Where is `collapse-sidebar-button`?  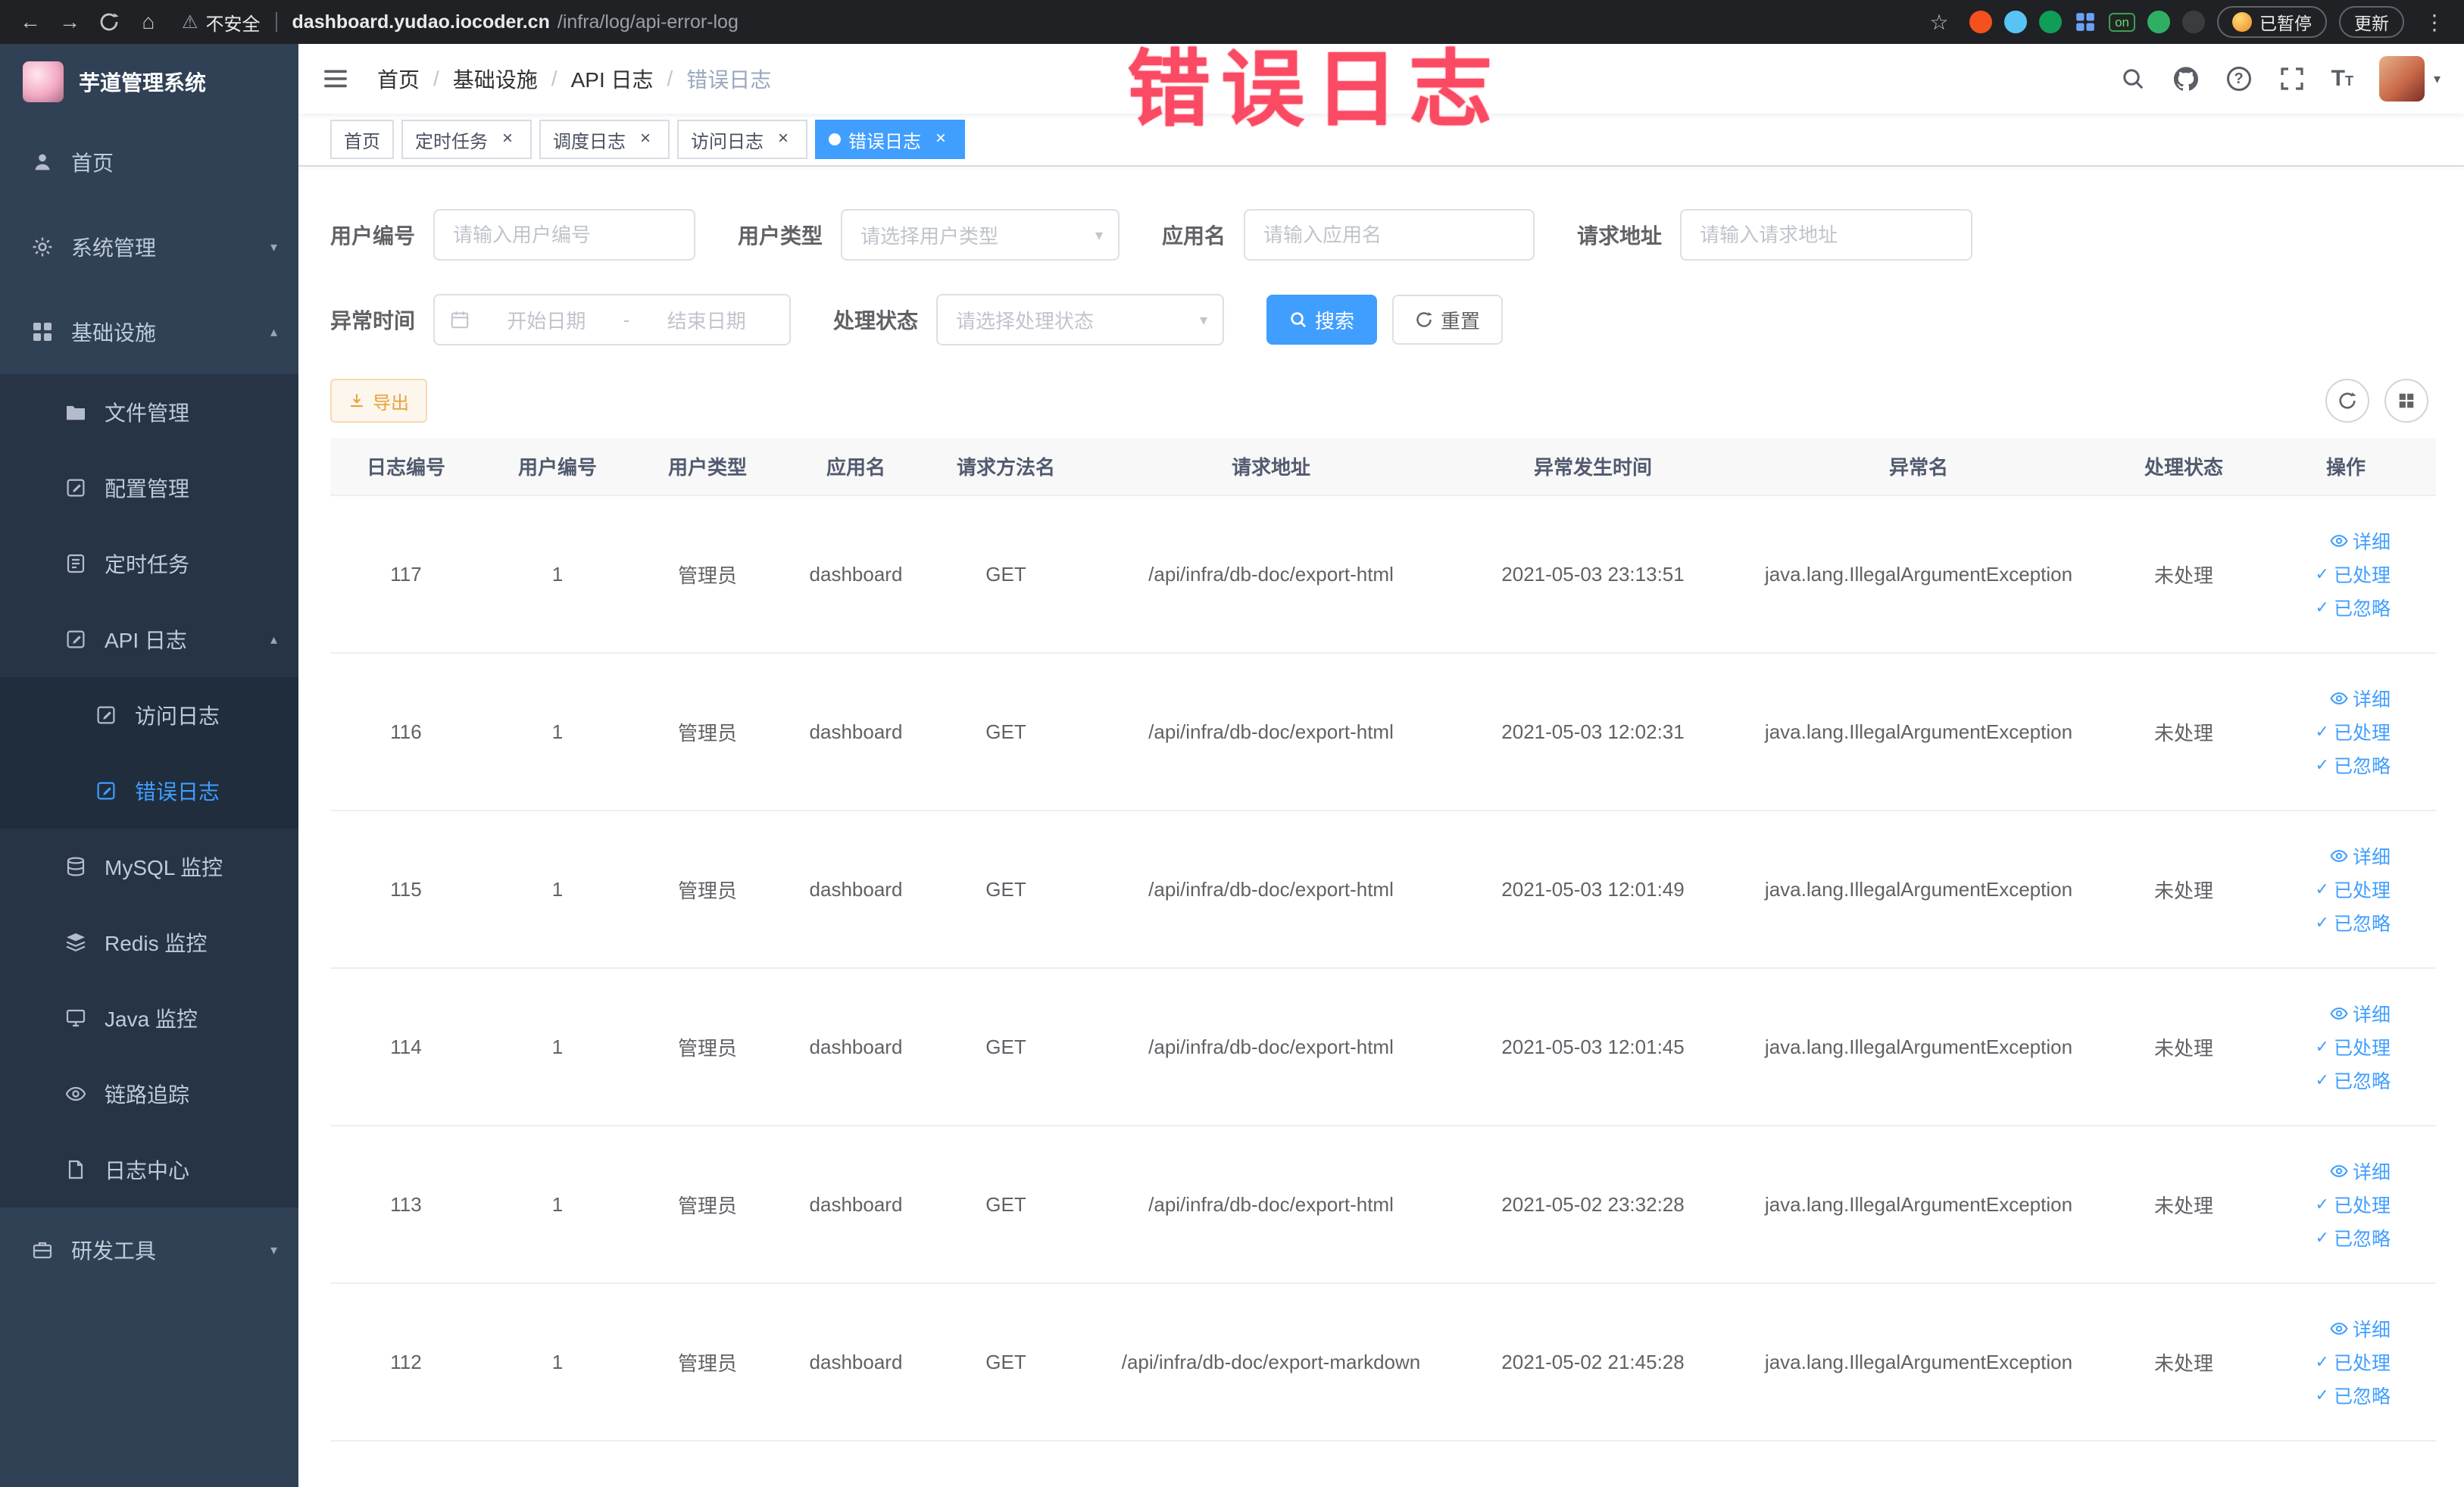 collapse-sidebar-button is located at coordinates (338, 79).